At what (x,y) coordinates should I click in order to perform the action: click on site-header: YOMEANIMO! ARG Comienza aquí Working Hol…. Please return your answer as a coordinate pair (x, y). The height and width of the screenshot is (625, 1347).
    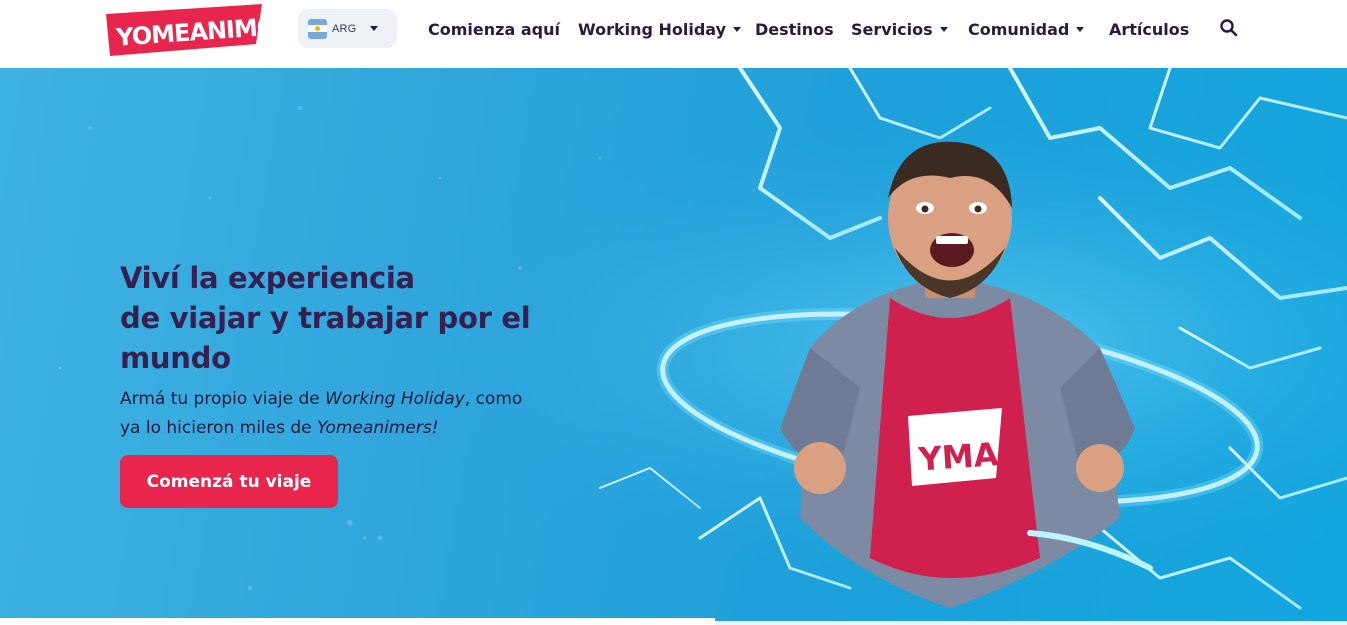
    Looking at the image, I should click on (673, 34).